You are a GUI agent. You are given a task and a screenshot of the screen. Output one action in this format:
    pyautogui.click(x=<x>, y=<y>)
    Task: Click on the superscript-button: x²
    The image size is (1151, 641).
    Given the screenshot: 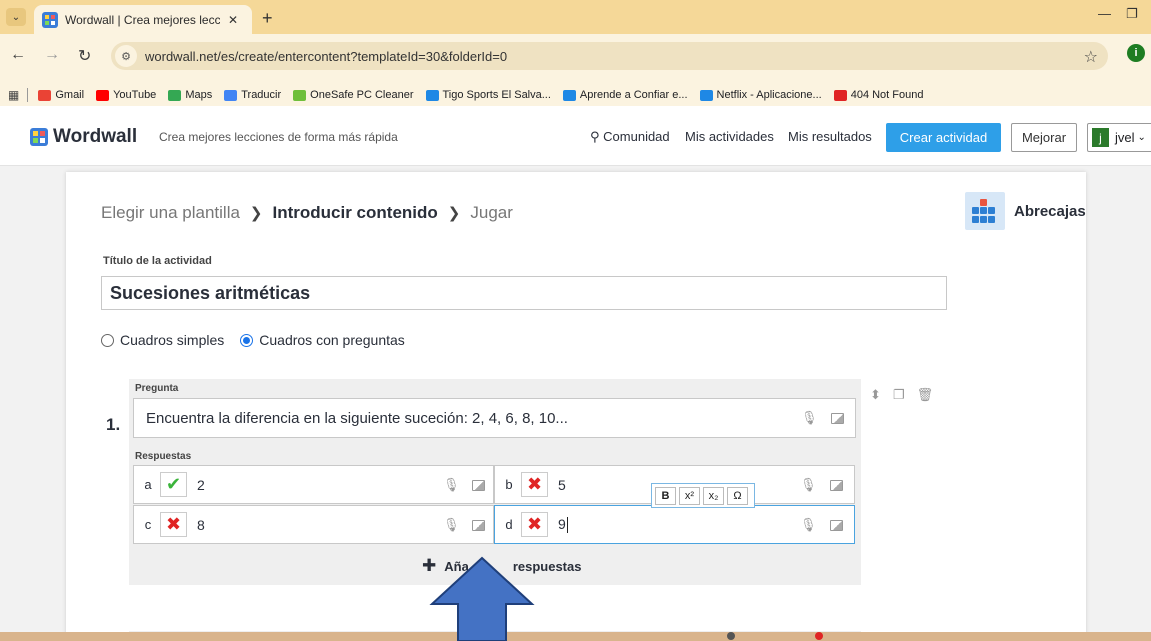 What is the action you would take?
    pyautogui.click(x=689, y=495)
    